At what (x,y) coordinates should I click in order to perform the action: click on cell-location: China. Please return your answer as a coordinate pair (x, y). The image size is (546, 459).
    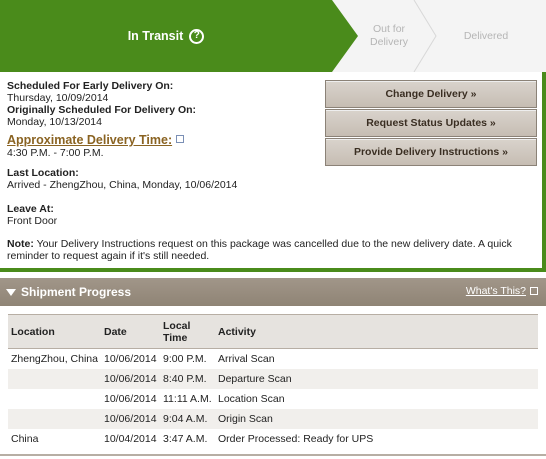
    Looking at the image, I should click on (25, 439).